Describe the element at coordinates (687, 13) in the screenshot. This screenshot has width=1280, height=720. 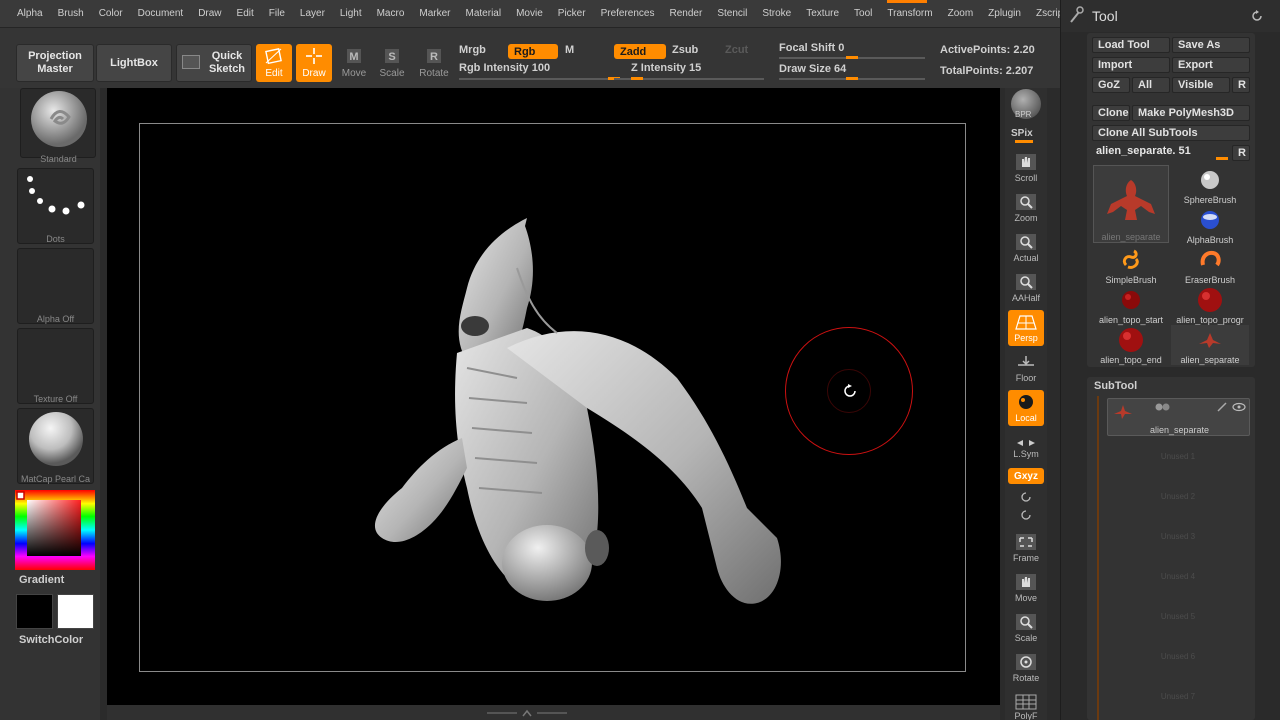
I see `menu-render: Render` at that location.